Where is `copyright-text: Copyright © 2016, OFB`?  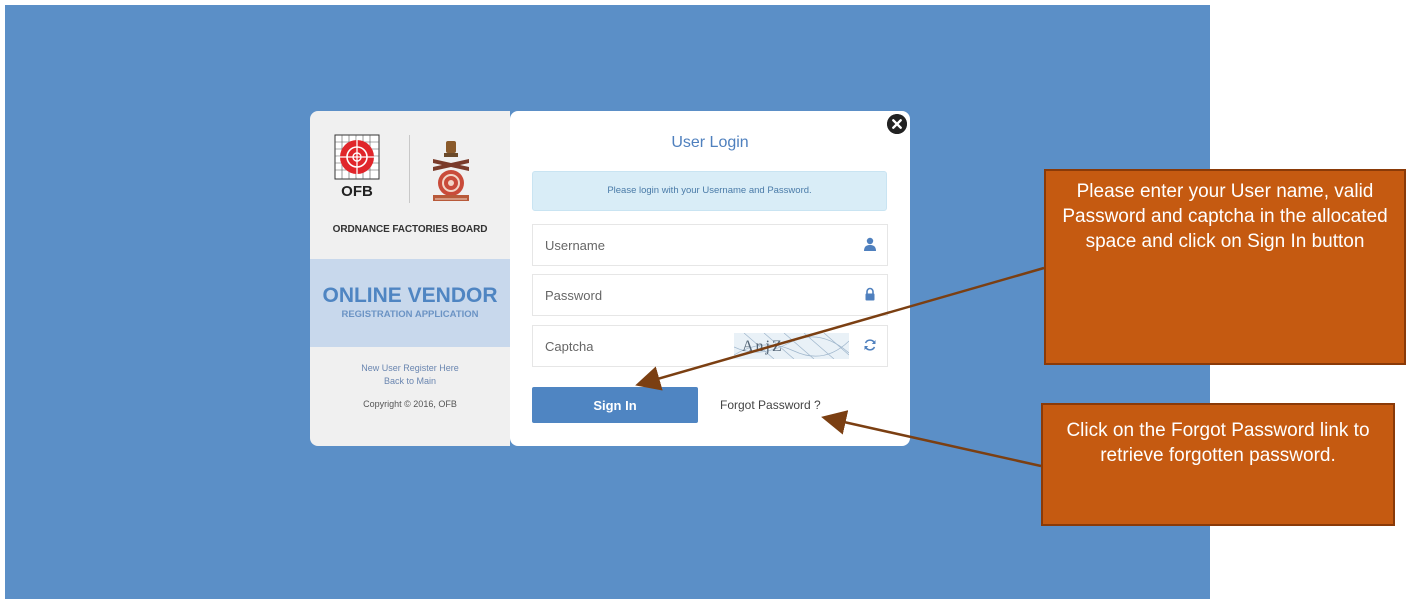
copyright-text: Copyright © 2016, OFB is located at coordinates (410, 404).